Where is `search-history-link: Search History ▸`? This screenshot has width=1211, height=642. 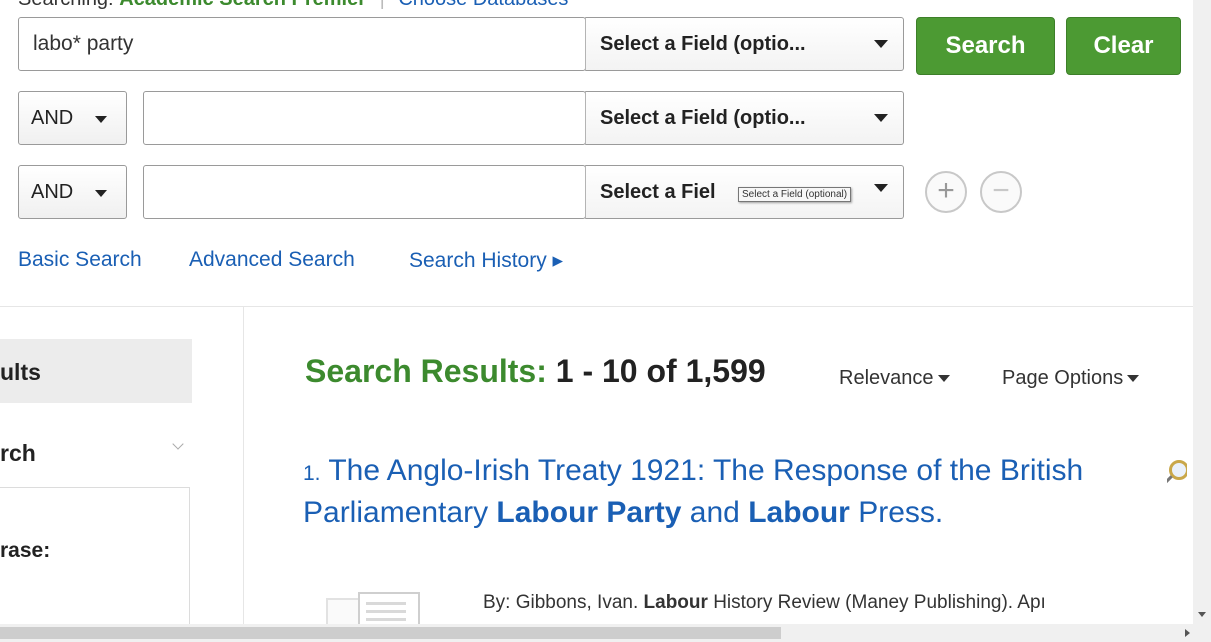
search-history-link: Search History ▸ is located at coordinates (486, 260).